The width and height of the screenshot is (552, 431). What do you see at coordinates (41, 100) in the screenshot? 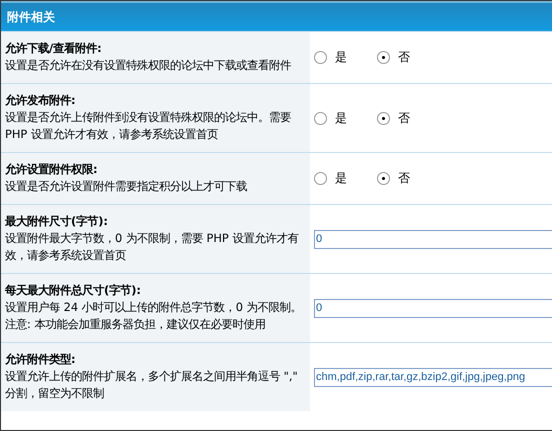
I see `setting-label: 允许发布附件:` at bounding box center [41, 100].